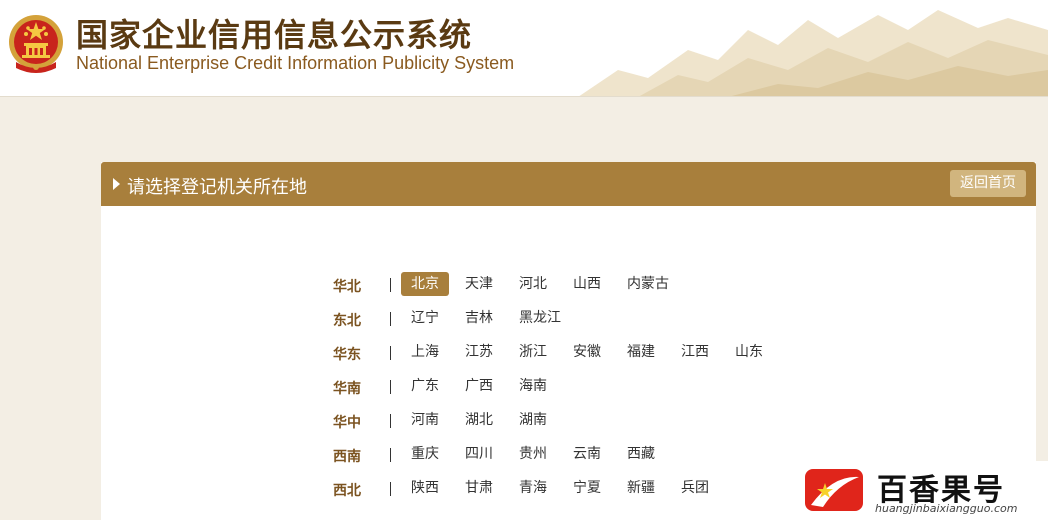 This screenshot has height=520, width=1048. What do you see at coordinates (425, 488) in the screenshot?
I see `province-link: 陕西` at bounding box center [425, 488].